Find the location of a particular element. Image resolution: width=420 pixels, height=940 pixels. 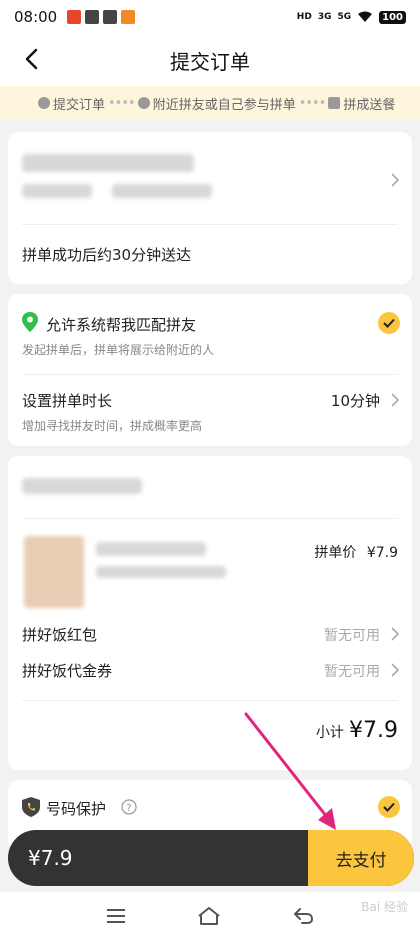

voucher-value: 暂无可用 is located at coordinates (352, 672).